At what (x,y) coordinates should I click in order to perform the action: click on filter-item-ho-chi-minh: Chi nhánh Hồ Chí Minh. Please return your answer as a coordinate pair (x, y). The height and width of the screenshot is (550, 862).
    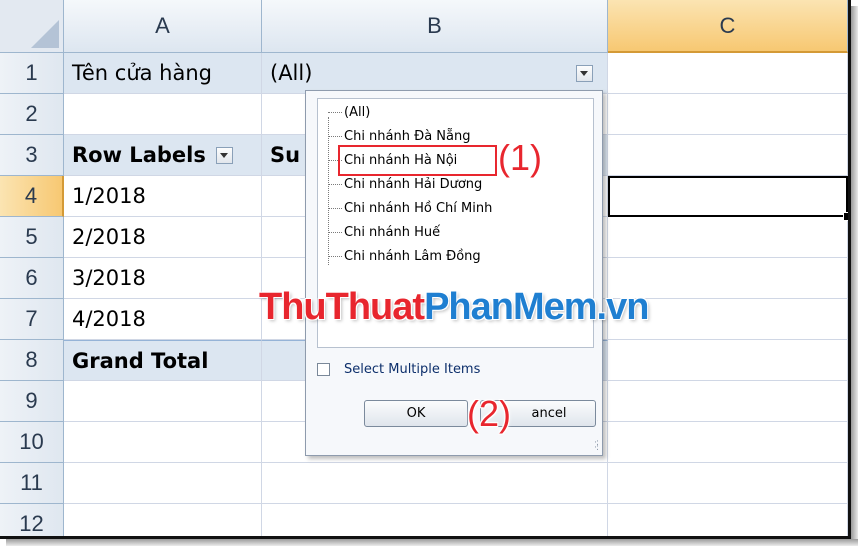
    Looking at the image, I should click on (410, 208).